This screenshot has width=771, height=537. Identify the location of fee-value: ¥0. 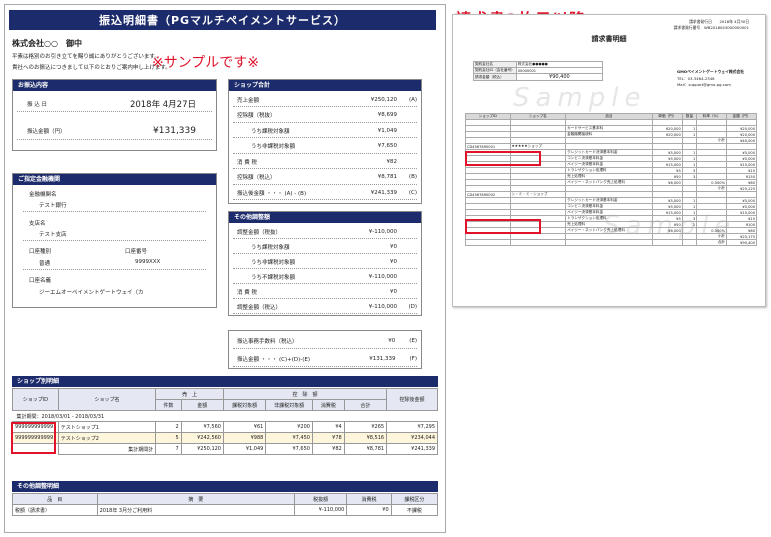
(392, 340).